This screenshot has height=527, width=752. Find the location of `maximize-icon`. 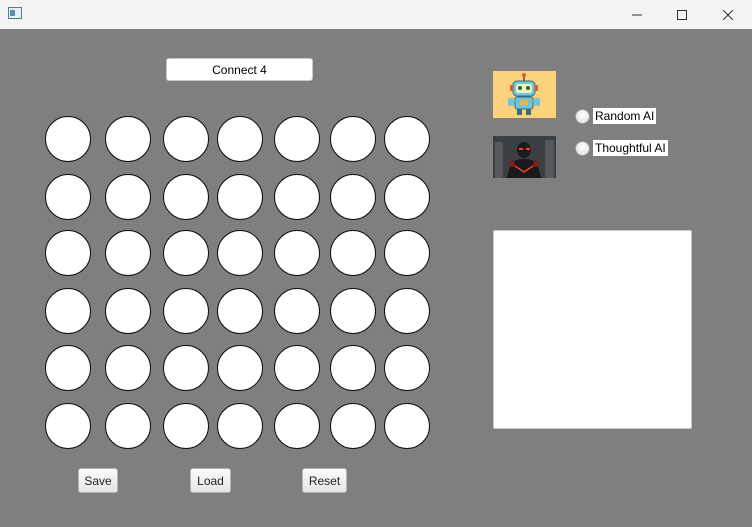

maximize-icon is located at coordinates (682, 14).